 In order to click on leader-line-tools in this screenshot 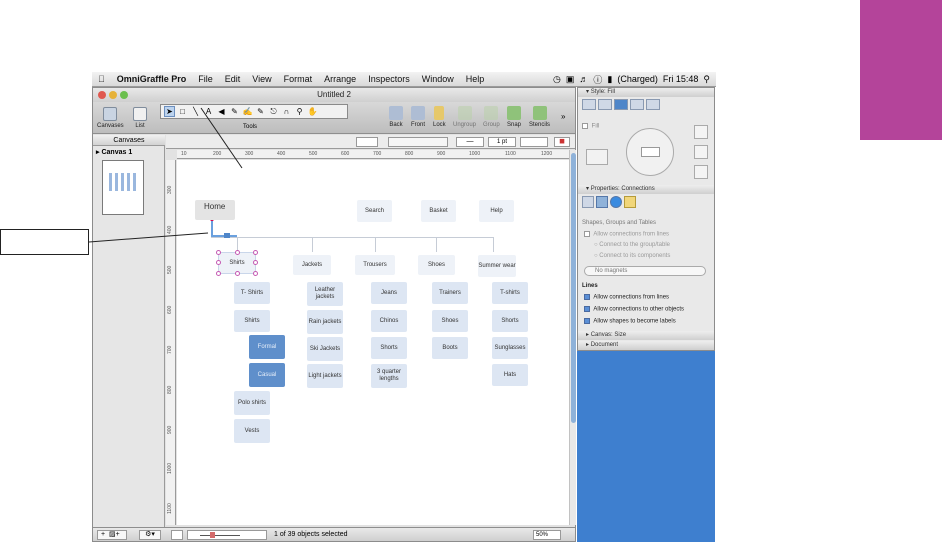, I will do `click(221, 138)`.